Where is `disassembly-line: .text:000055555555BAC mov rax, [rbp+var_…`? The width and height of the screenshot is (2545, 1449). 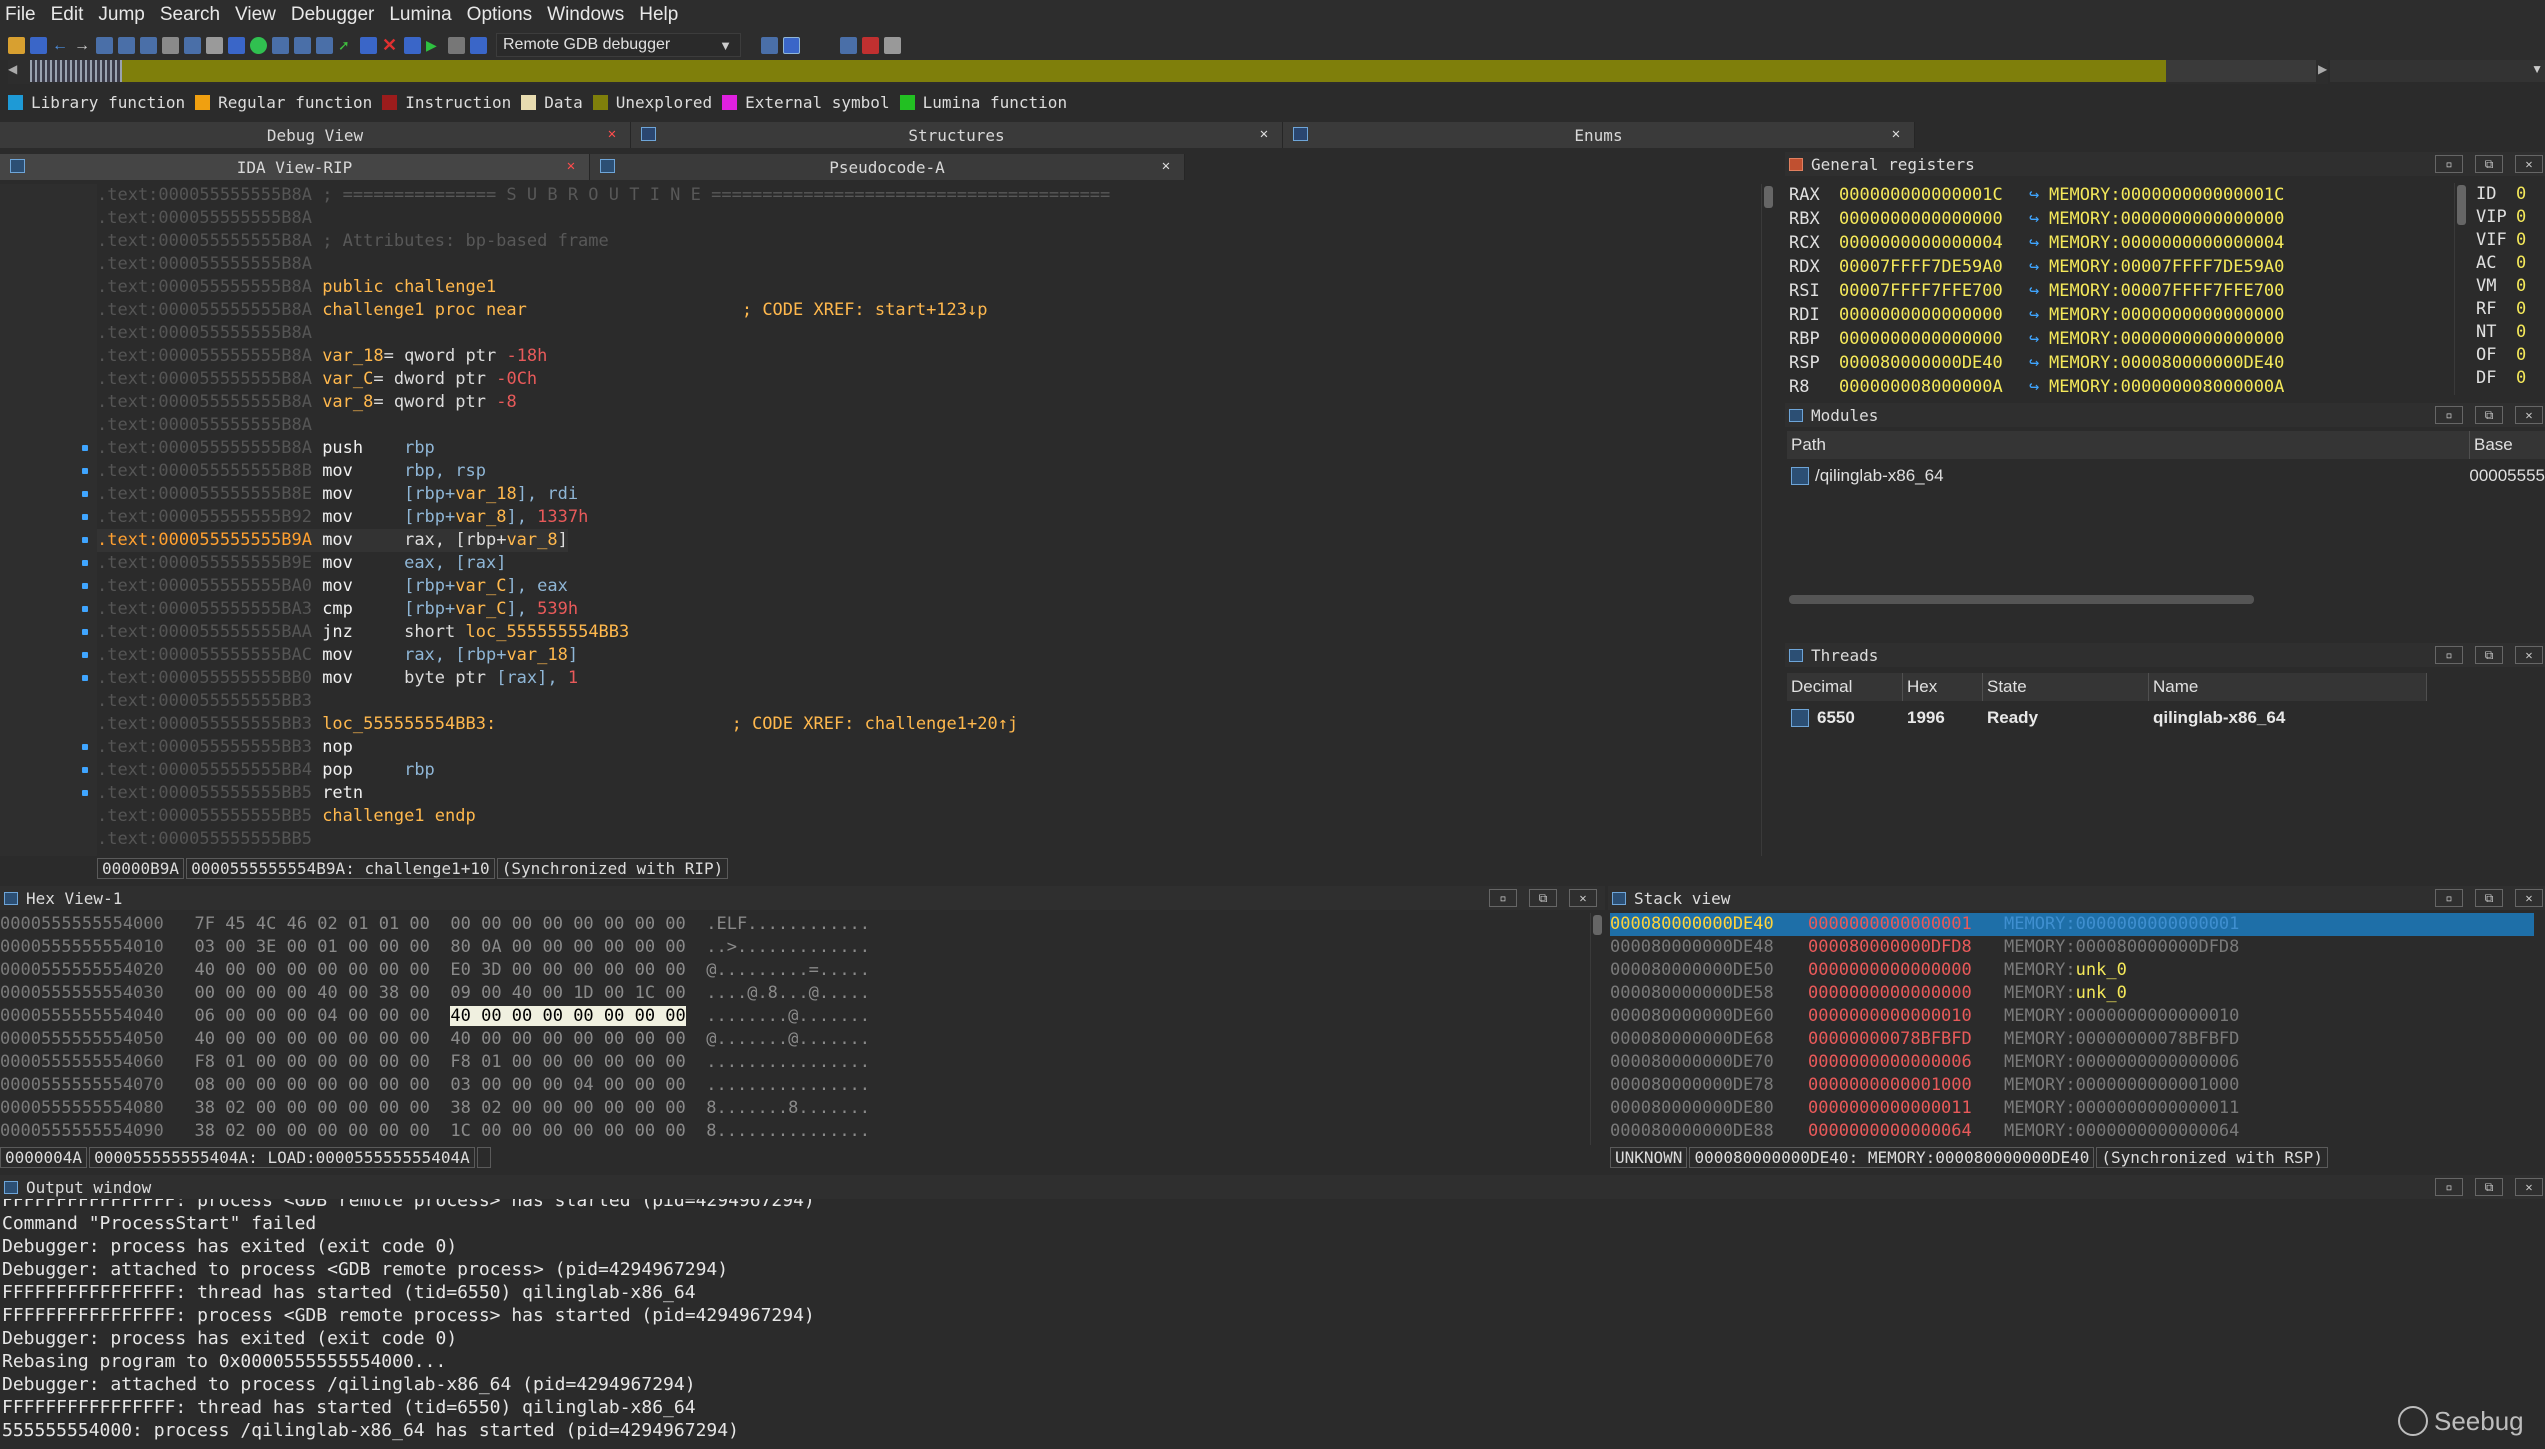
disassembly-line: .text:000055555555BAC mov rax, [rbp+var_… is located at coordinates (337, 655).